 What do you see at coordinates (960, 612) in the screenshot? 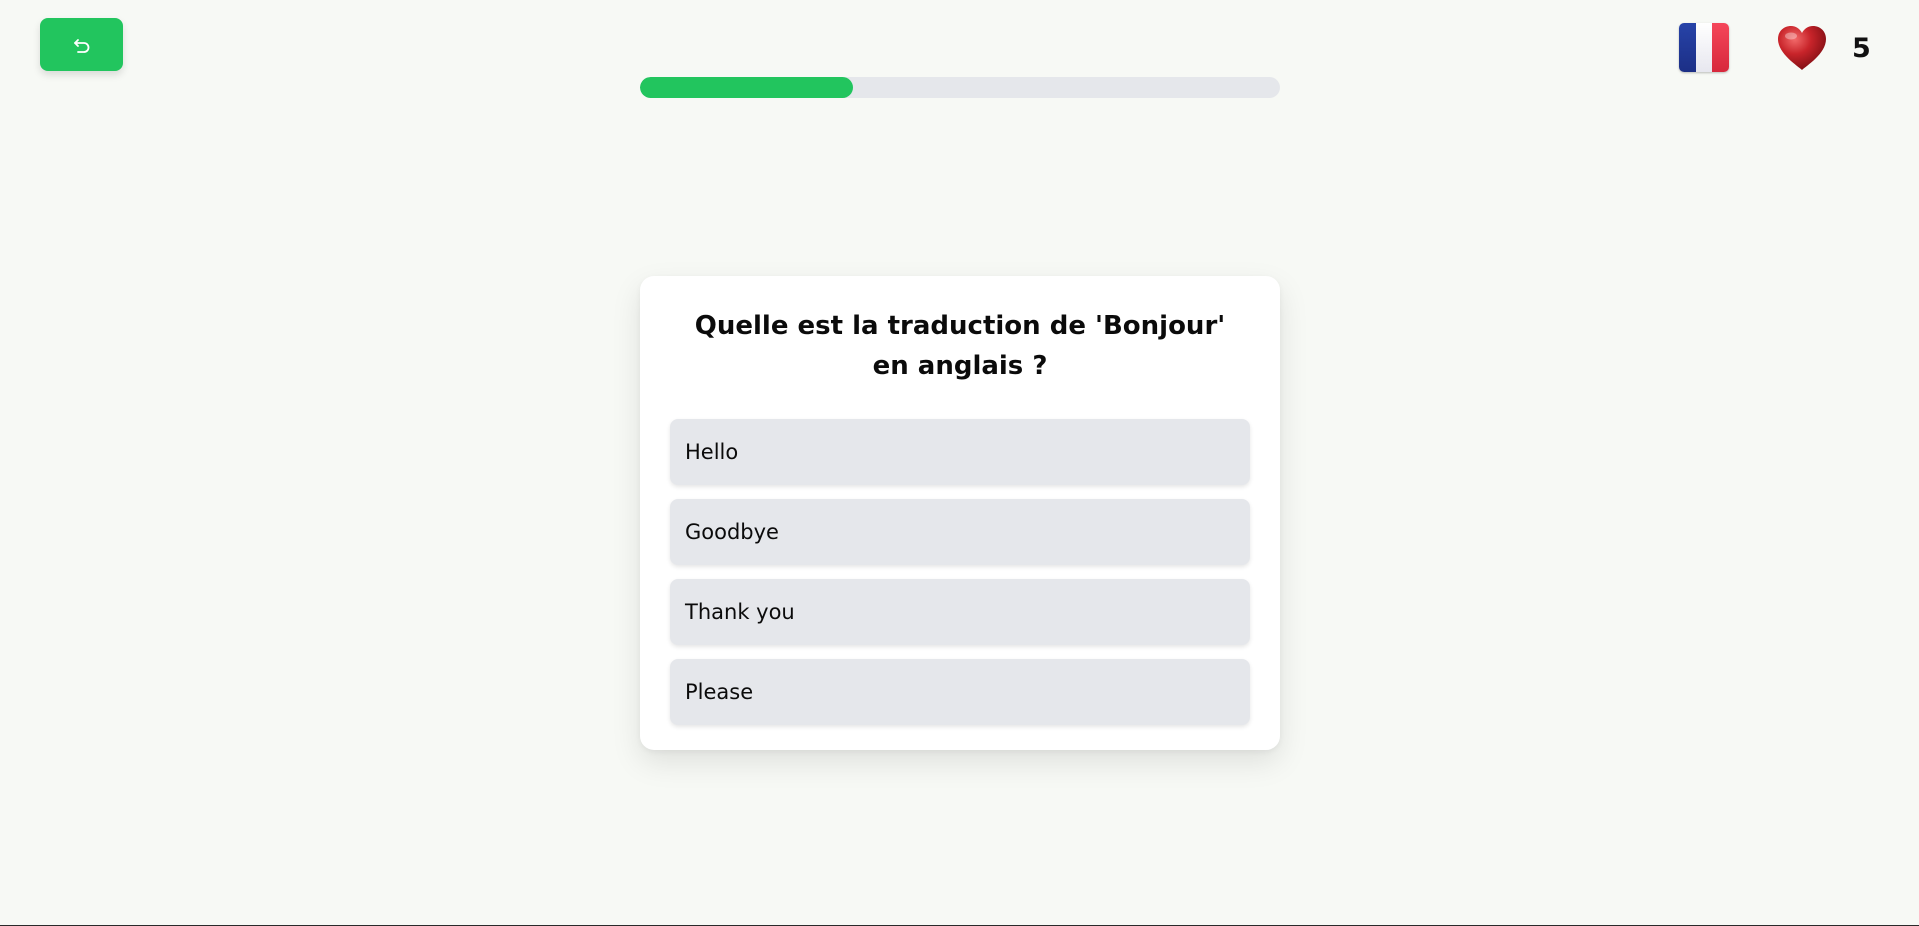
I see `answer-option: Thank you` at bounding box center [960, 612].